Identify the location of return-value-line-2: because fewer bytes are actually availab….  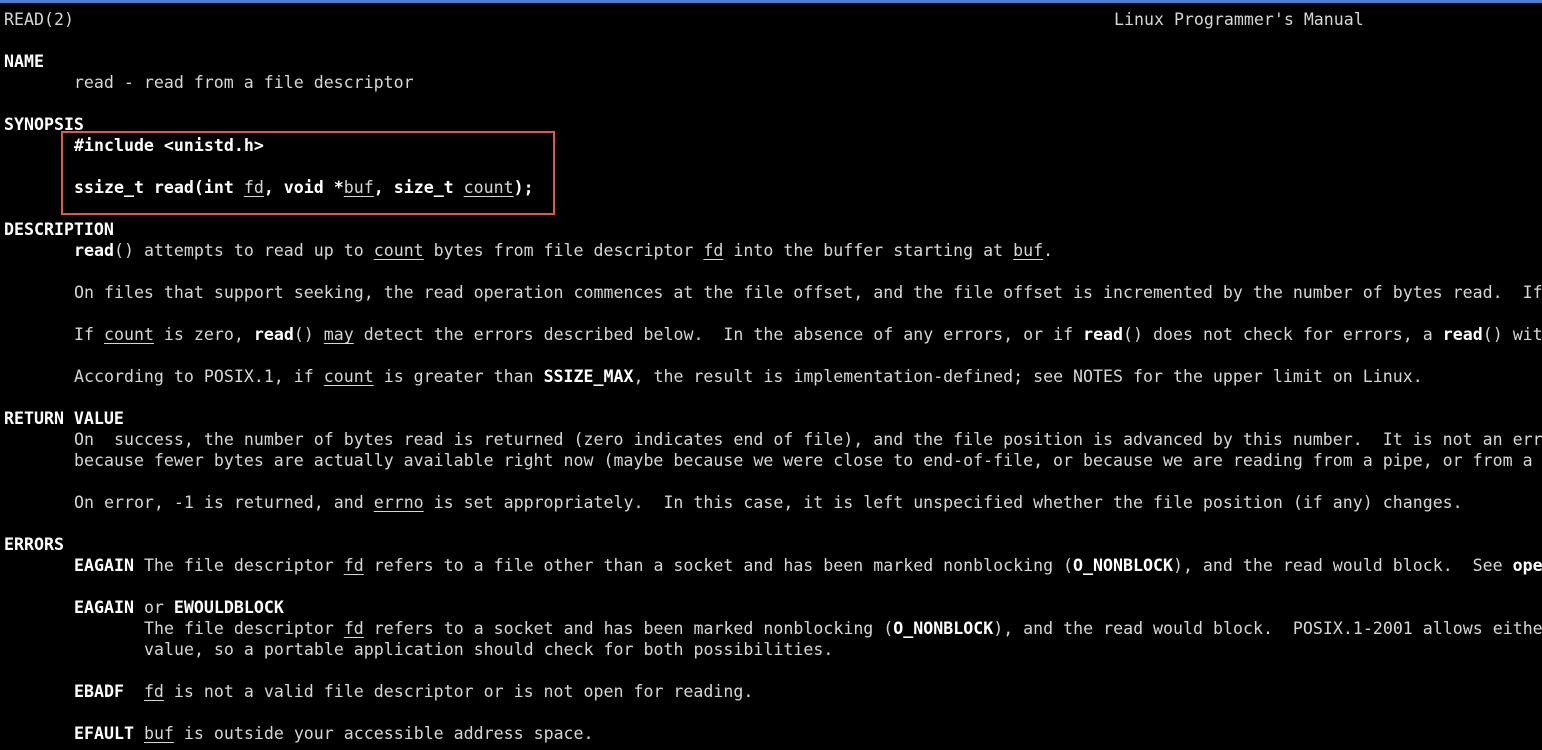
(803, 460).